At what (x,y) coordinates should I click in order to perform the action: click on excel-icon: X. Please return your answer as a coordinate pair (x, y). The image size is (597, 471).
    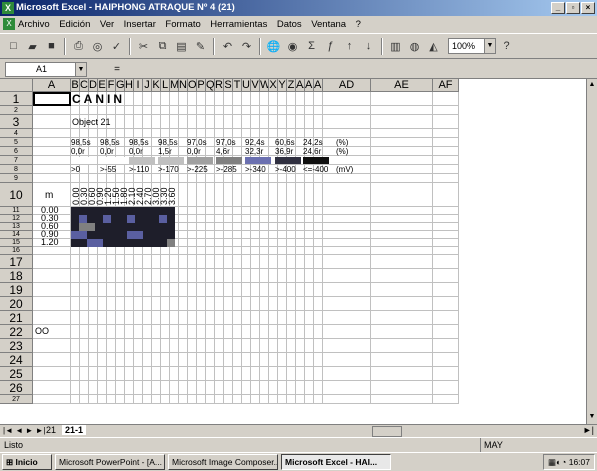
    Looking at the image, I should click on (8, 8).